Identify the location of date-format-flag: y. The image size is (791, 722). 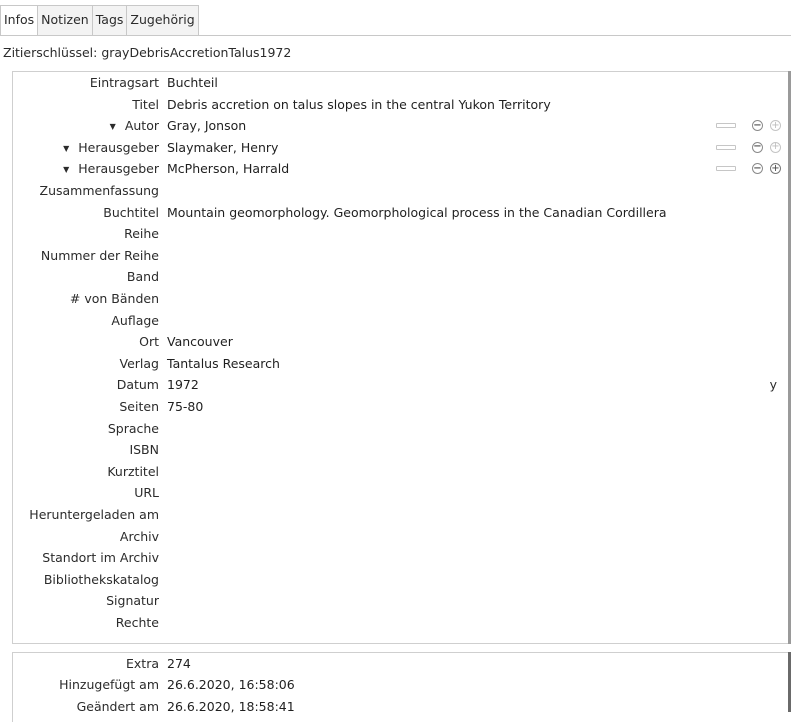
(773, 384).